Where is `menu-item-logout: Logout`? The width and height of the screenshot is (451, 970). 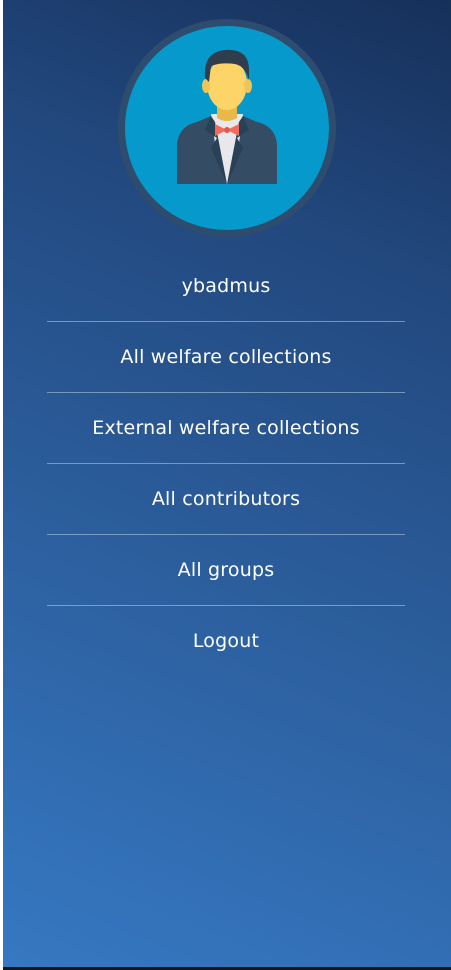
menu-item-logout: Logout is located at coordinates (226, 641).